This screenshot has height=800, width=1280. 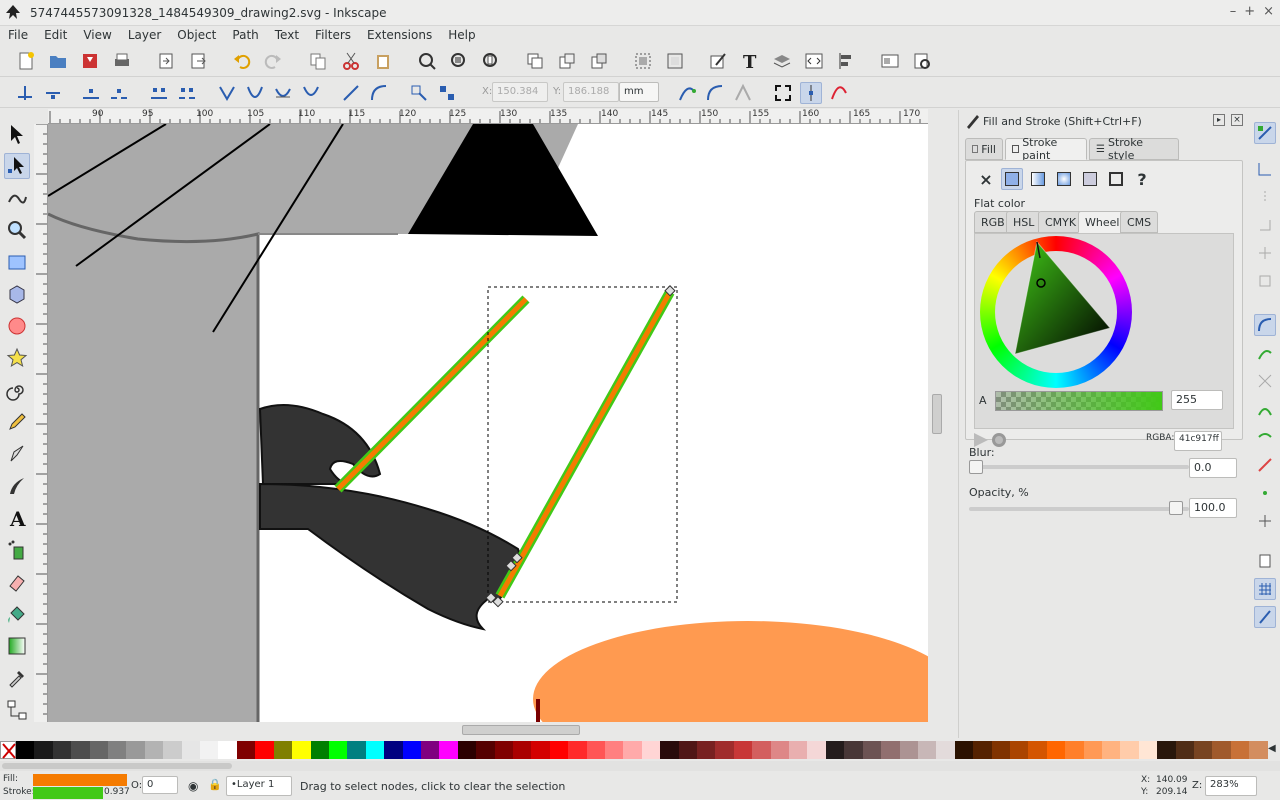 What do you see at coordinates (351, 93) in the screenshot?
I see `segment-line-icon` at bounding box center [351, 93].